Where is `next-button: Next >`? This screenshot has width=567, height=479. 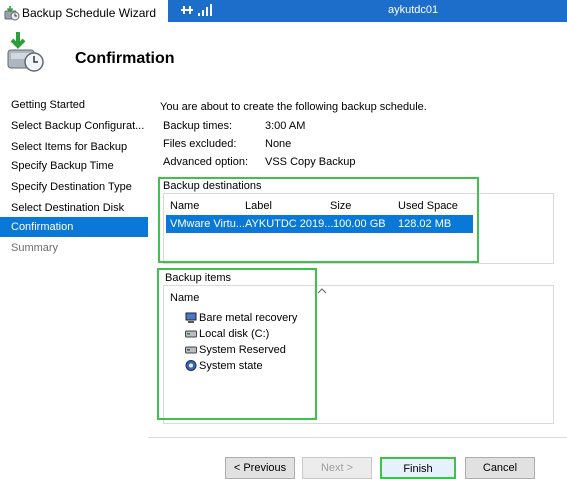 next-button: Next > is located at coordinates (337, 468).